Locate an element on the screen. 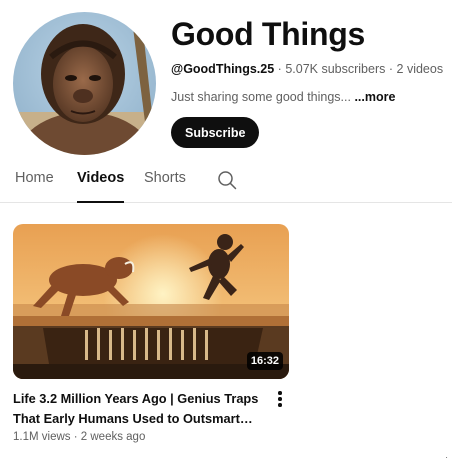 The height and width of the screenshot is (458, 452). video-meta: 1.1M views · 2 weeks ago is located at coordinates (79, 437).